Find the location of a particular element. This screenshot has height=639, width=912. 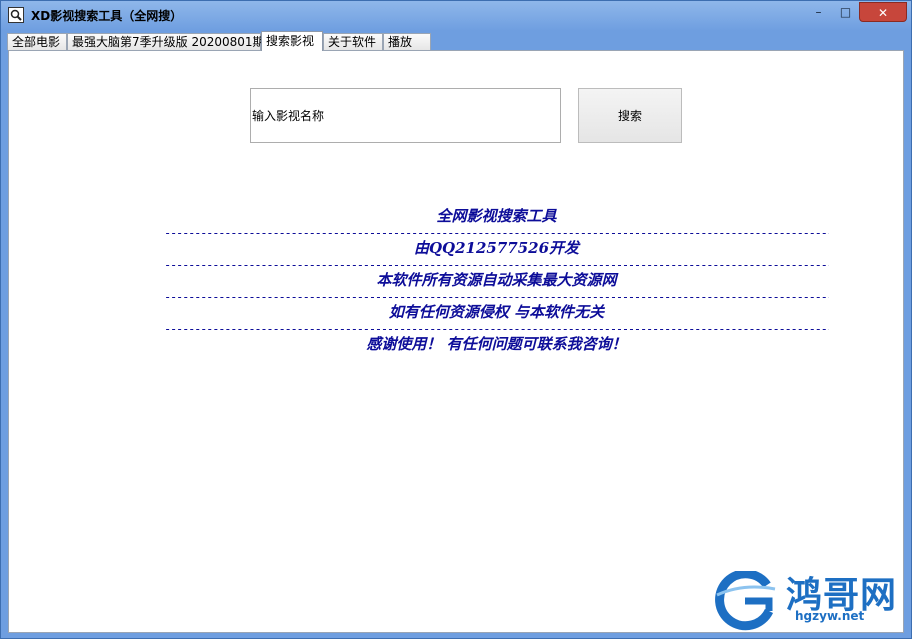

info-line-title: 全网影视搜索工具 is located at coordinates (496, 216).